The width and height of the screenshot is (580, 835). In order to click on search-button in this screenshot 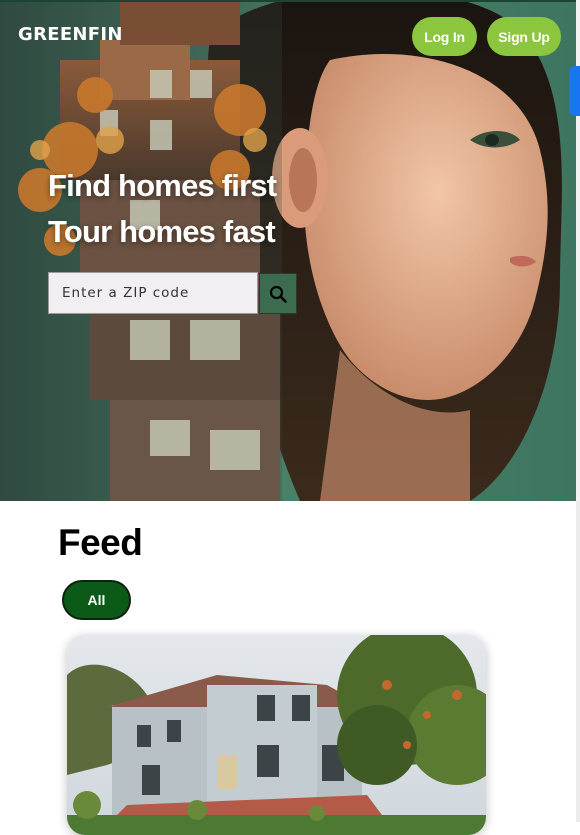, I will do `click(278, 293)`.